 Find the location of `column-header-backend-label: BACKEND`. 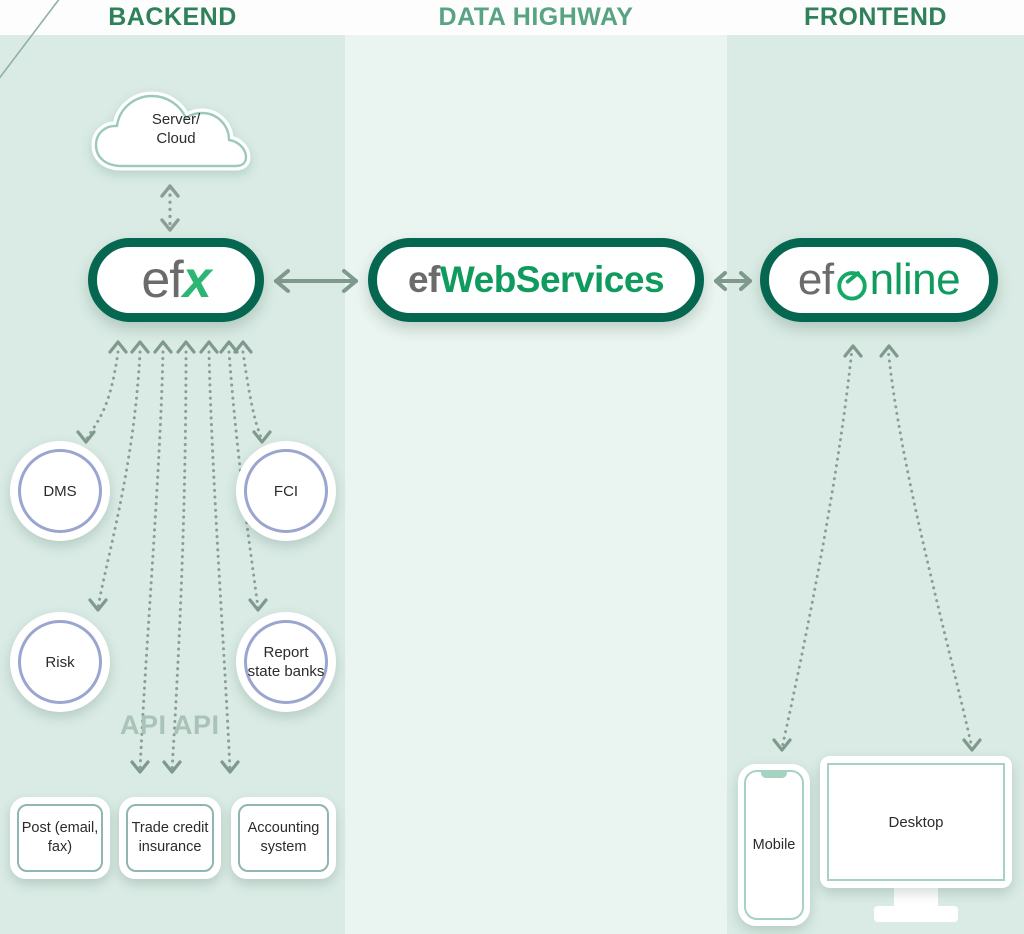

column-header-backend-label: BACKEND is located at coordinates (172, 17).